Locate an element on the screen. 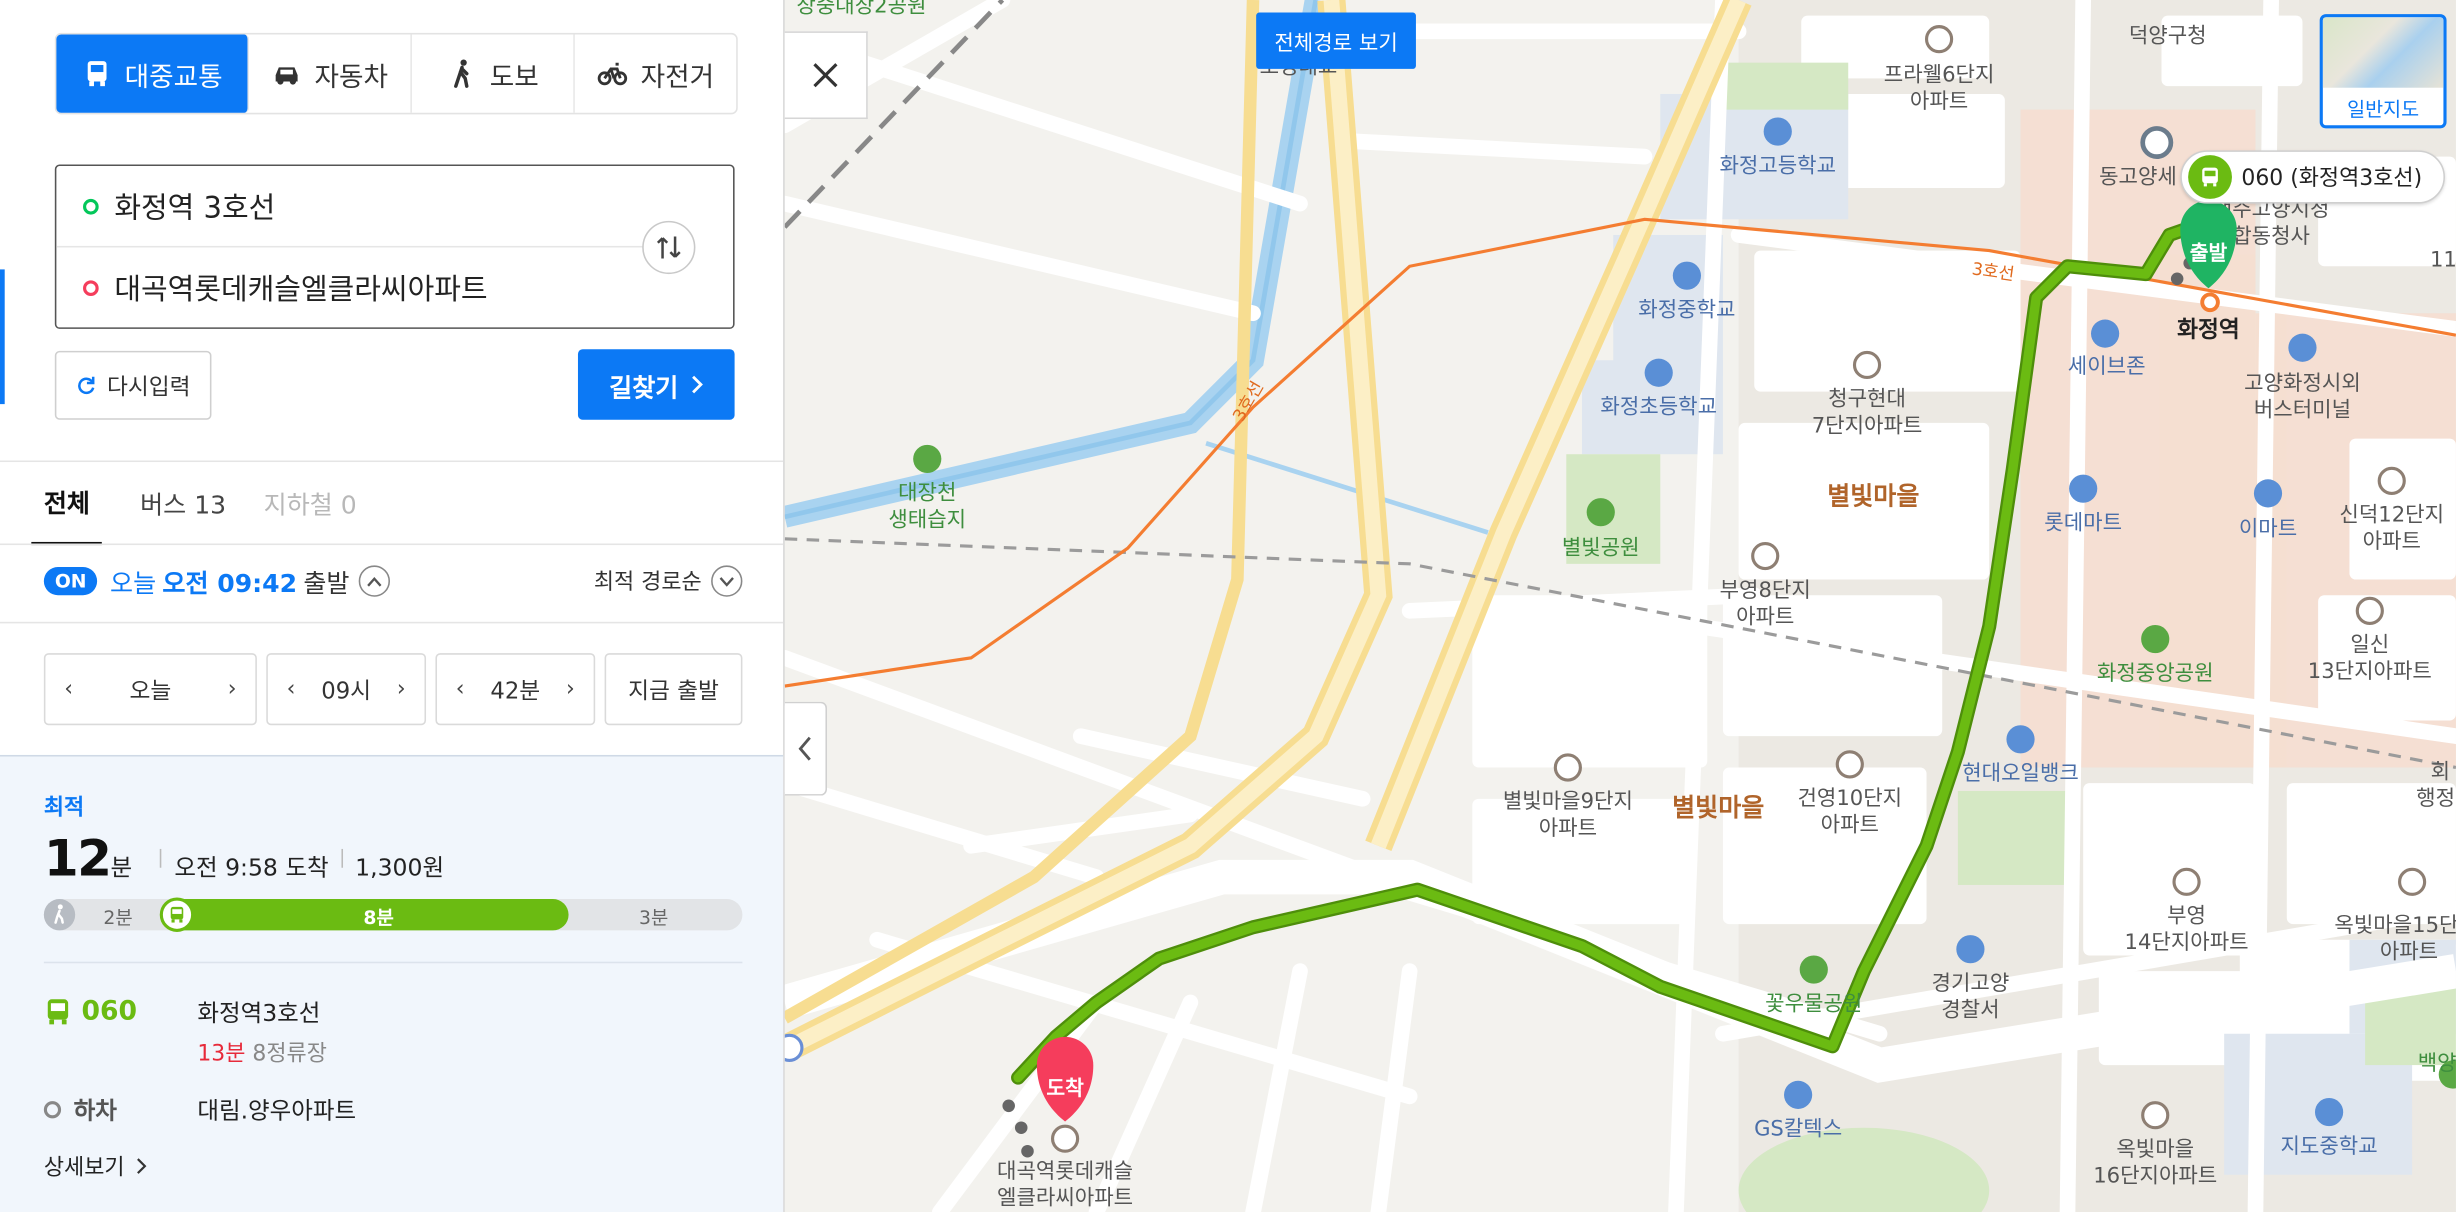  destination-dot-icon is located at coordinates (91, 288).